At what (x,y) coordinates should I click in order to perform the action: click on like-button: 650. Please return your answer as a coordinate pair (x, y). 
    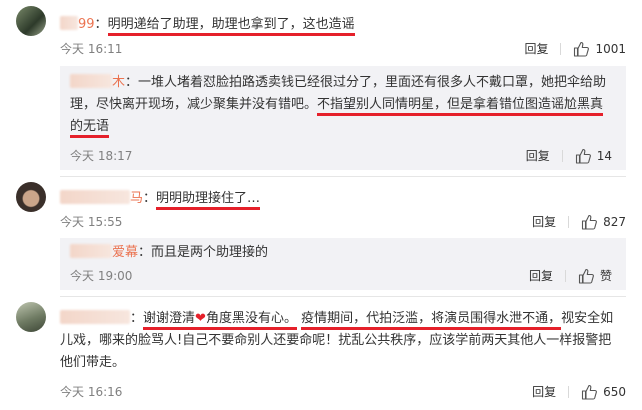
    Looking at the image, I should click on (603, 392).